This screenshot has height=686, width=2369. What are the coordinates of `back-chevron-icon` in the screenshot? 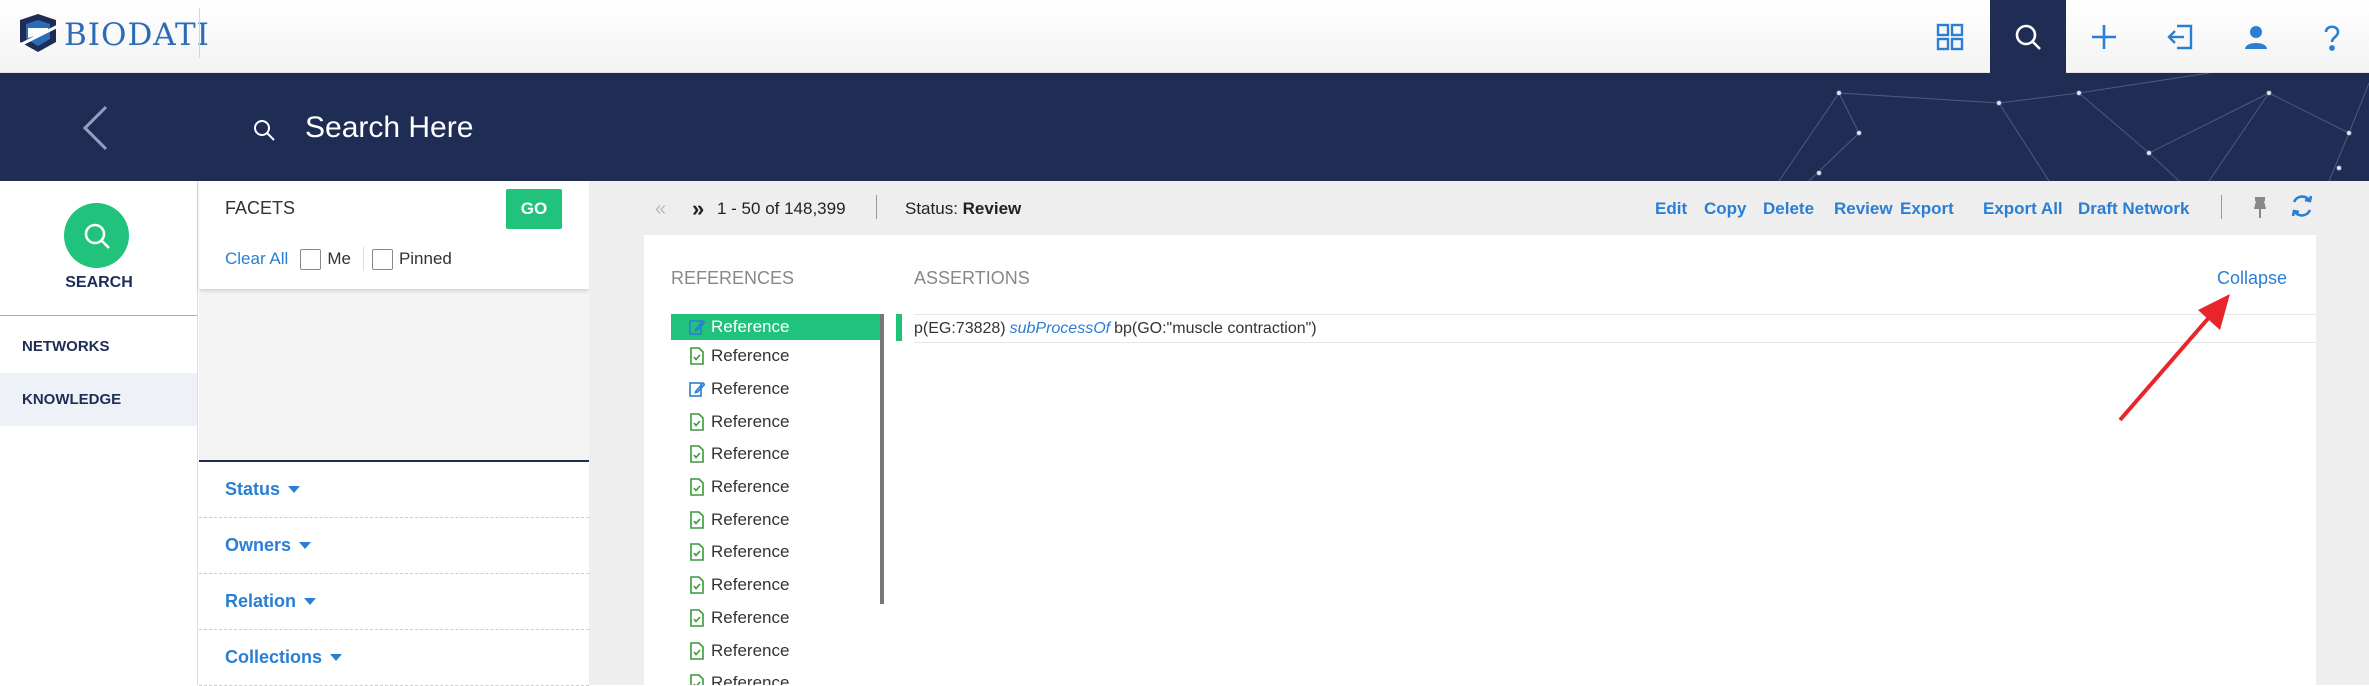 It's located at (95, 128).